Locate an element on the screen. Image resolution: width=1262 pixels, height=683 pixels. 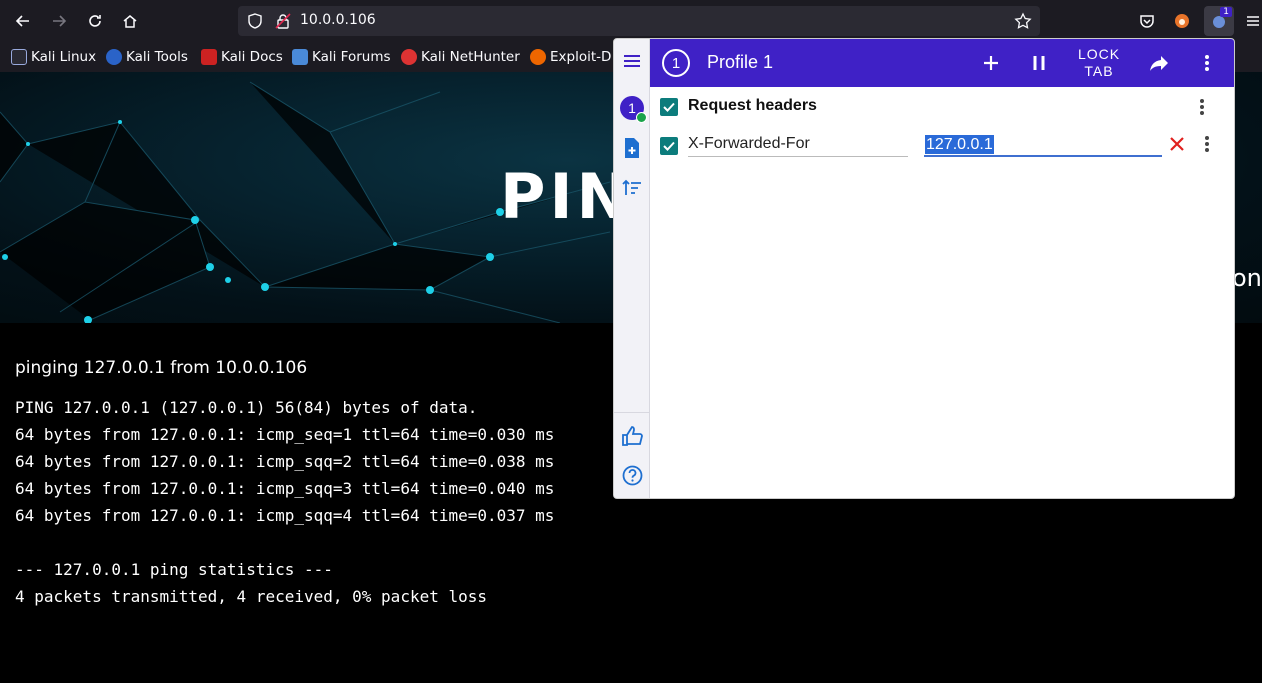
header-more-icon is located at coordinates (1207, 144).